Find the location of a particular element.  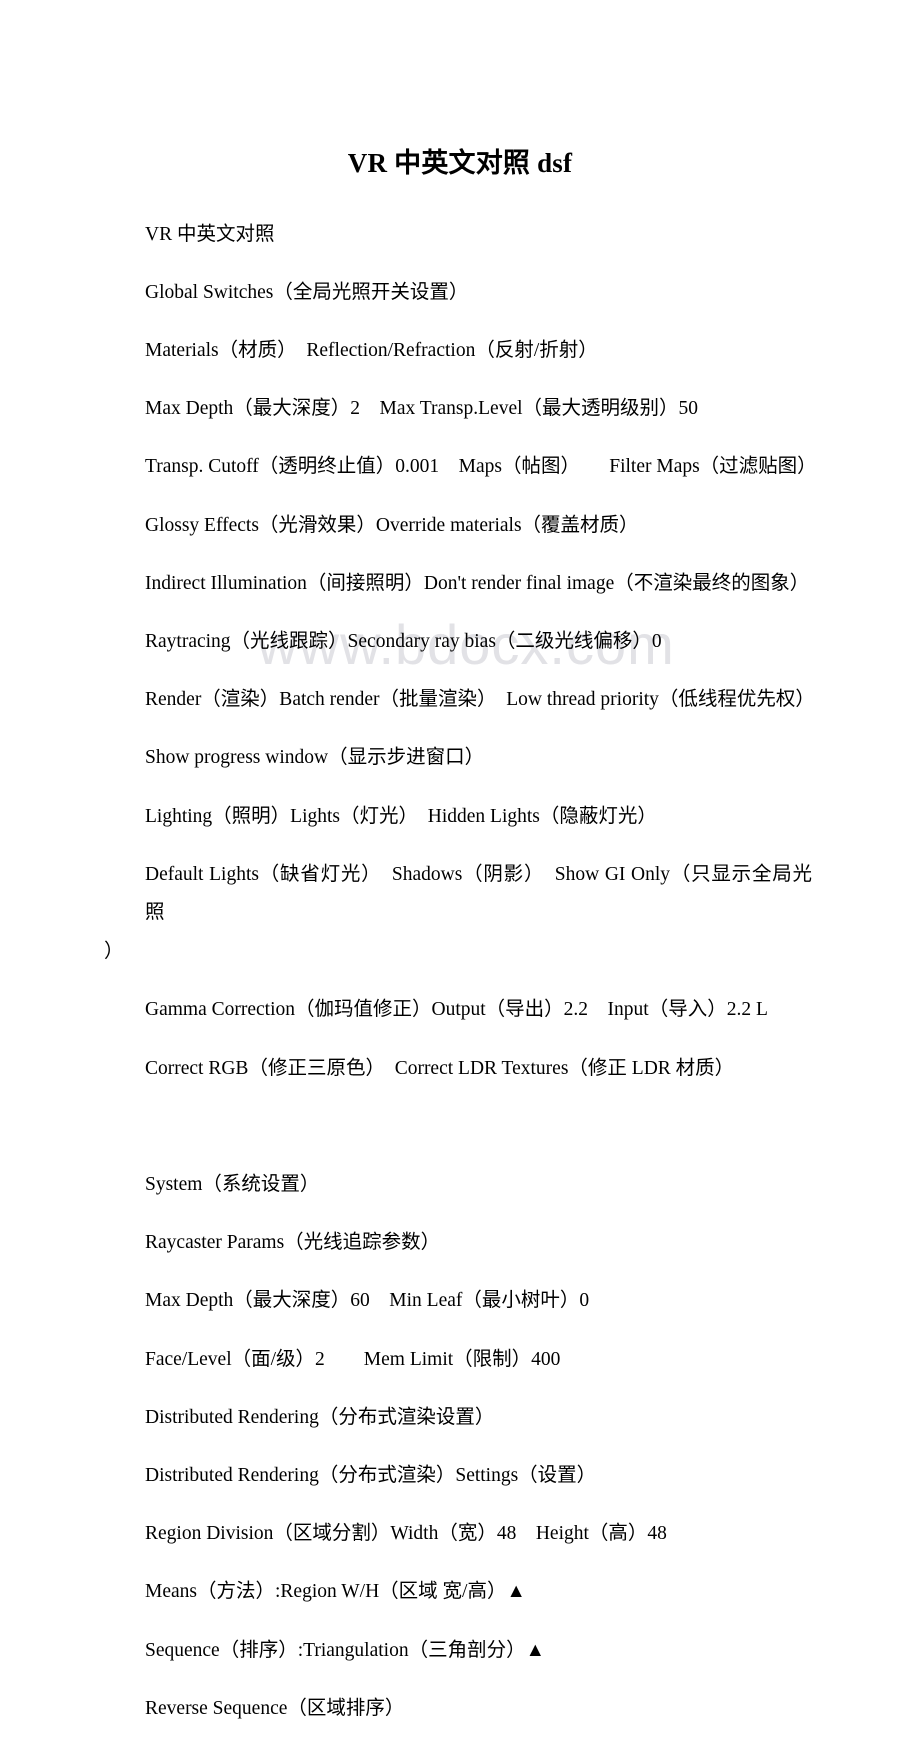

text-line: Sequence（排序）:Triangulation（三角剖分）▲ is located at coordinates (345, 1650).